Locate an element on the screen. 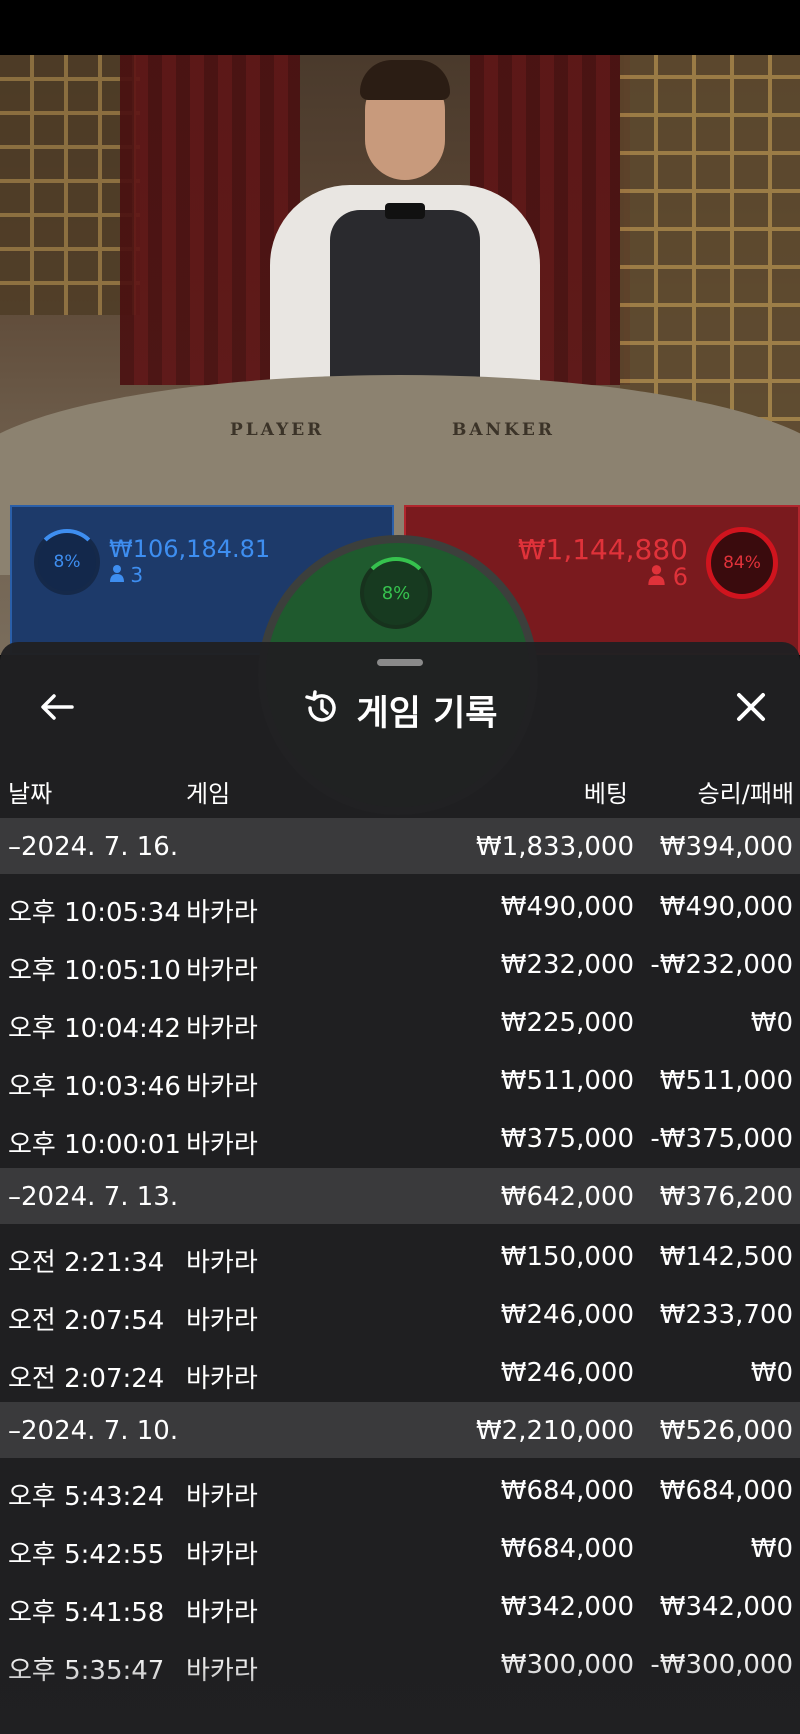 This screenshot has height=1734, width=800. result-cell: ₩142,500 is located at coordinates (726, 1257).